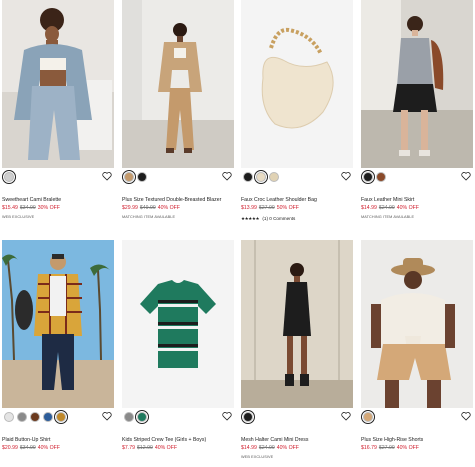 The image size is (475, 467). Describe the element at coordinates (369, 448) in the screenshot. I see `sale-price: $16.79` at that location.